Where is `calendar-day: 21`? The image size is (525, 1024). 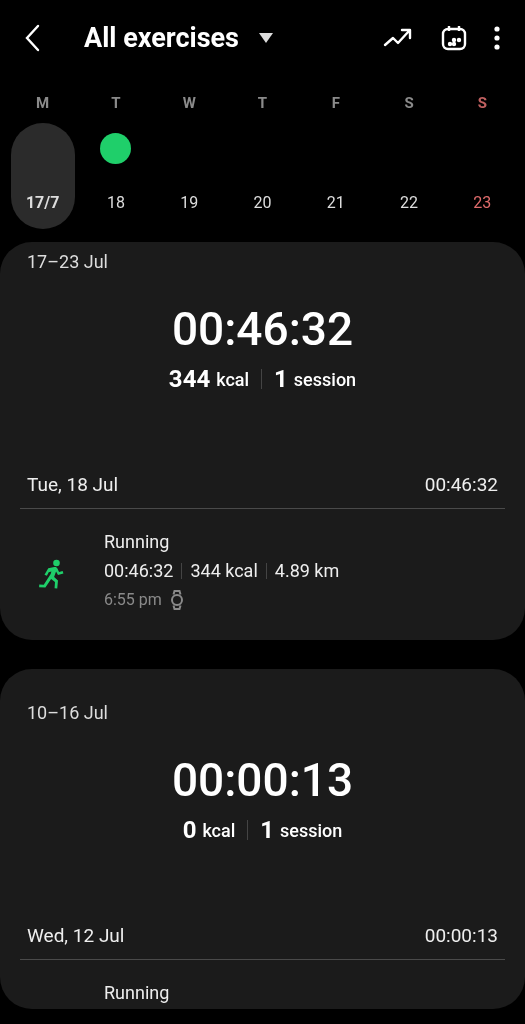
calendar-day: 21 is located at coordinates (335, 176).